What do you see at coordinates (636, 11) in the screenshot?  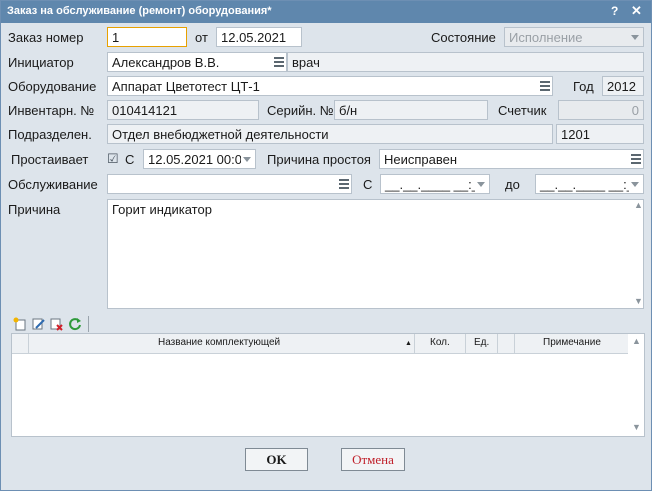 I see `close-button: ✕` at bounding box center [636, 11].